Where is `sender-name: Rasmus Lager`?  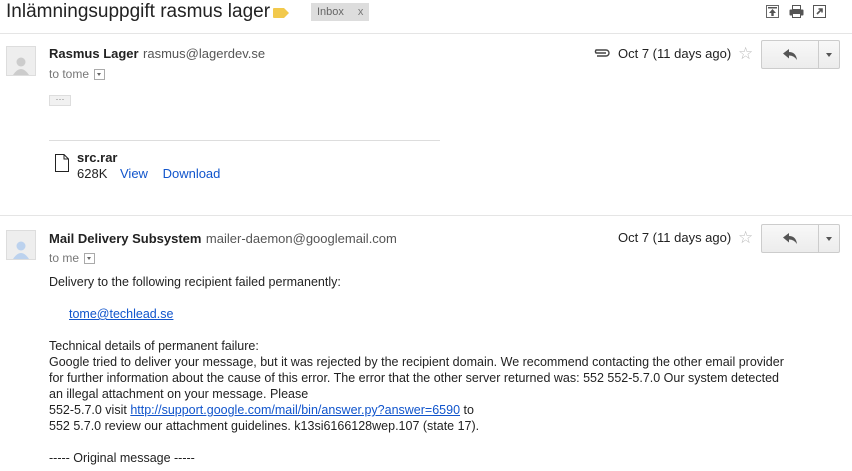
sender-name: Rasmus Lager is located at coordinates (94, 53).